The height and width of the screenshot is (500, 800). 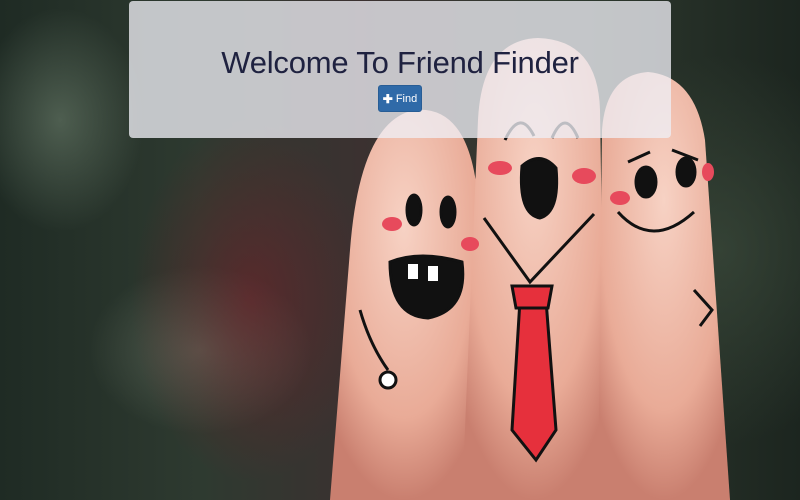 I want to click on plus-icon: ✚, so click(x=387, y=98).